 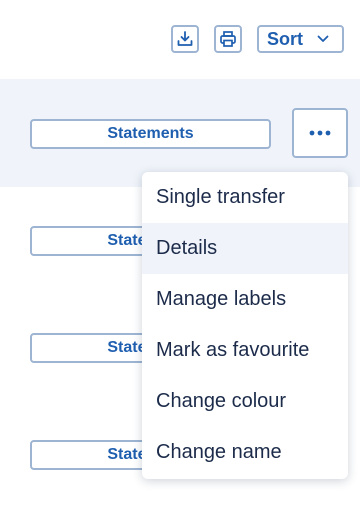 I want to click on chevron-down-icon, so click(x=323, y=38).